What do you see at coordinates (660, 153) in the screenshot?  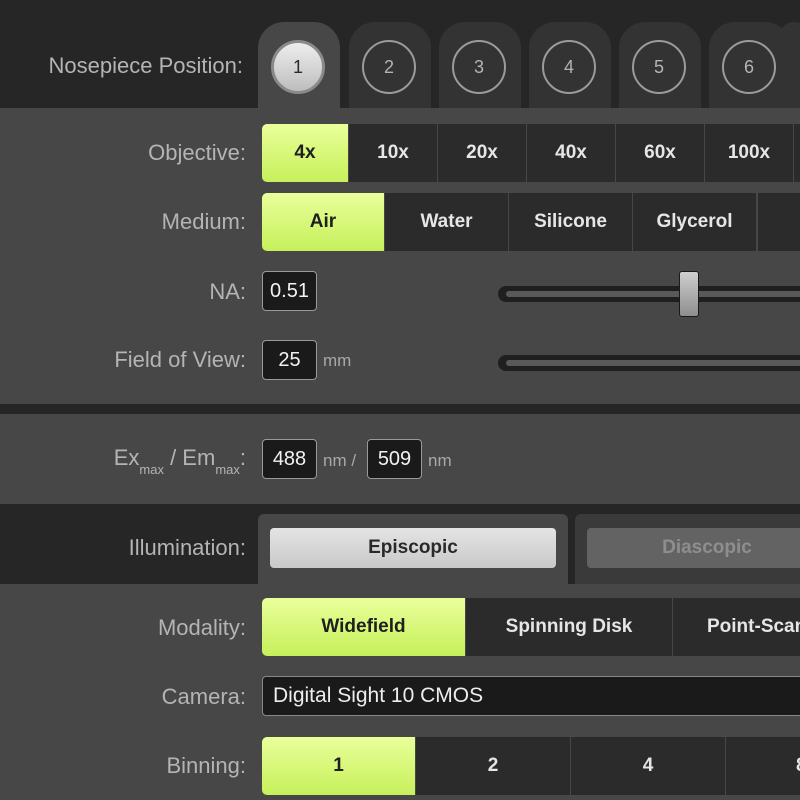 I see `objective-60x-button: 60x` at bounding box center [660, 153].